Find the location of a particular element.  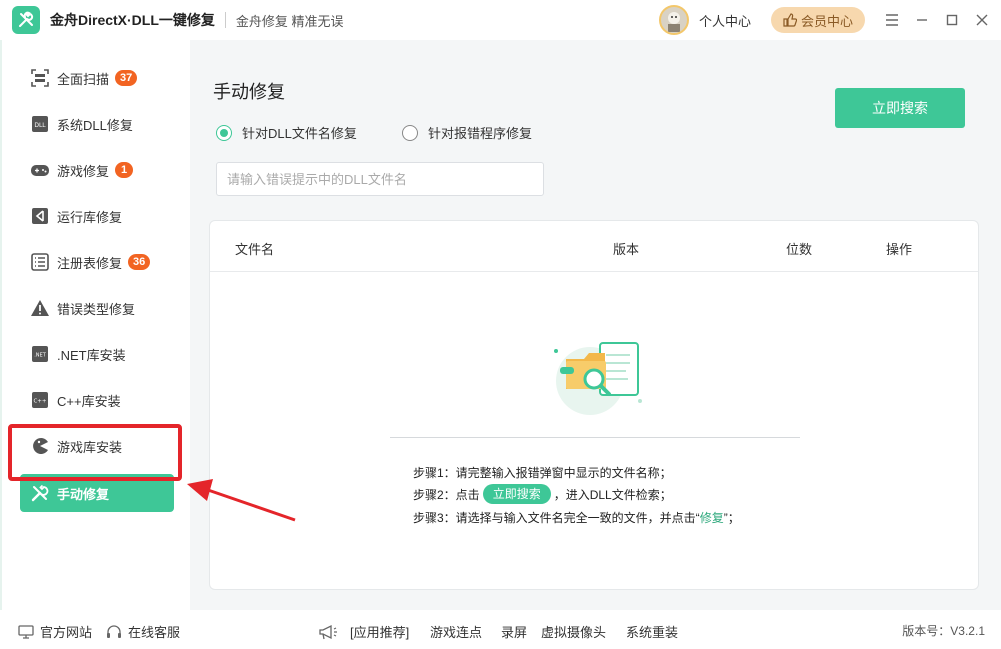

sidebar-item-game-repair: 游戏修复 1 is located at coordinates (97, 170).